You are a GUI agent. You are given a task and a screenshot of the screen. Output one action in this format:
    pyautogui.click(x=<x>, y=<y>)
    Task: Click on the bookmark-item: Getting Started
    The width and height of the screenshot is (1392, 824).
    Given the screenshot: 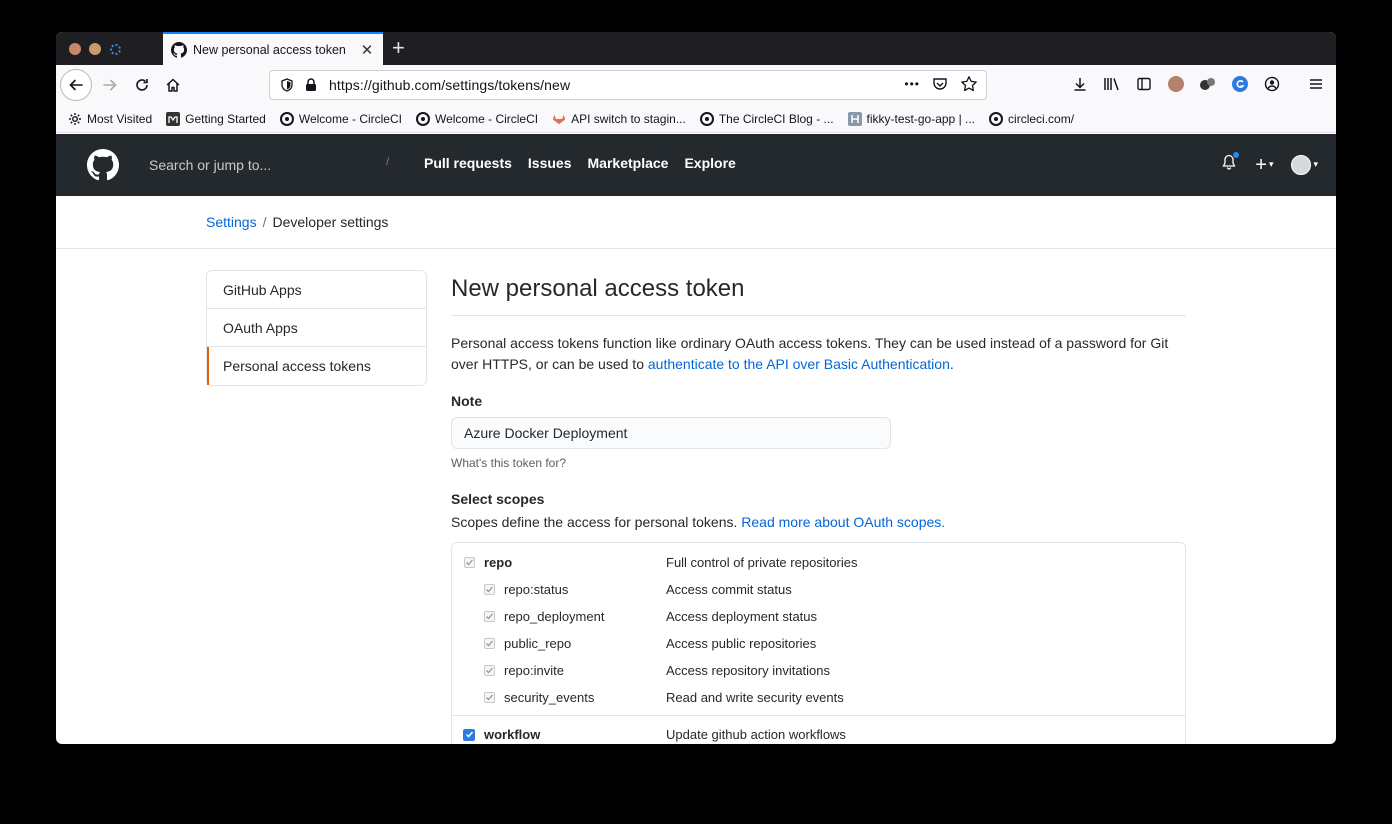 What is the action you would take?
    pyautogui.click(x=216, y=118)
    